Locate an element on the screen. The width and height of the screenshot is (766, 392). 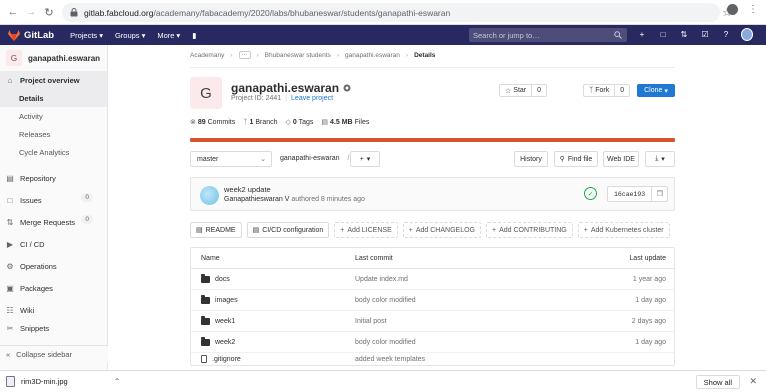
sidebar-item-releases: Releases is located at coordinates (53, 134).